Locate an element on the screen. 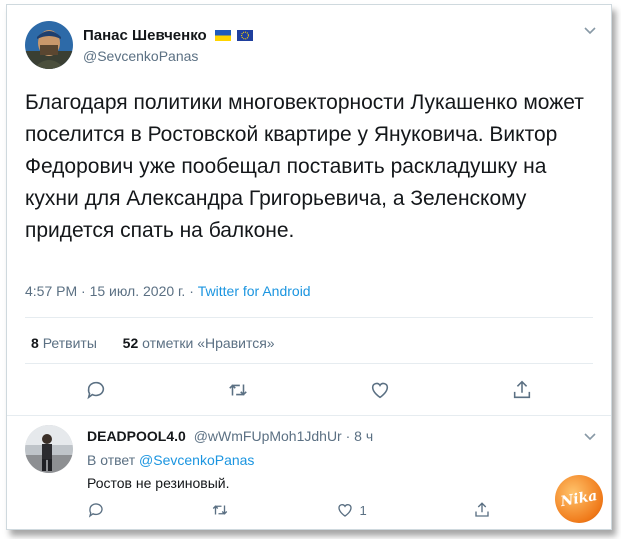 The width and height of the screenshot is (621, 539). reply-actions: 1 is located at coordinates (289, 510).